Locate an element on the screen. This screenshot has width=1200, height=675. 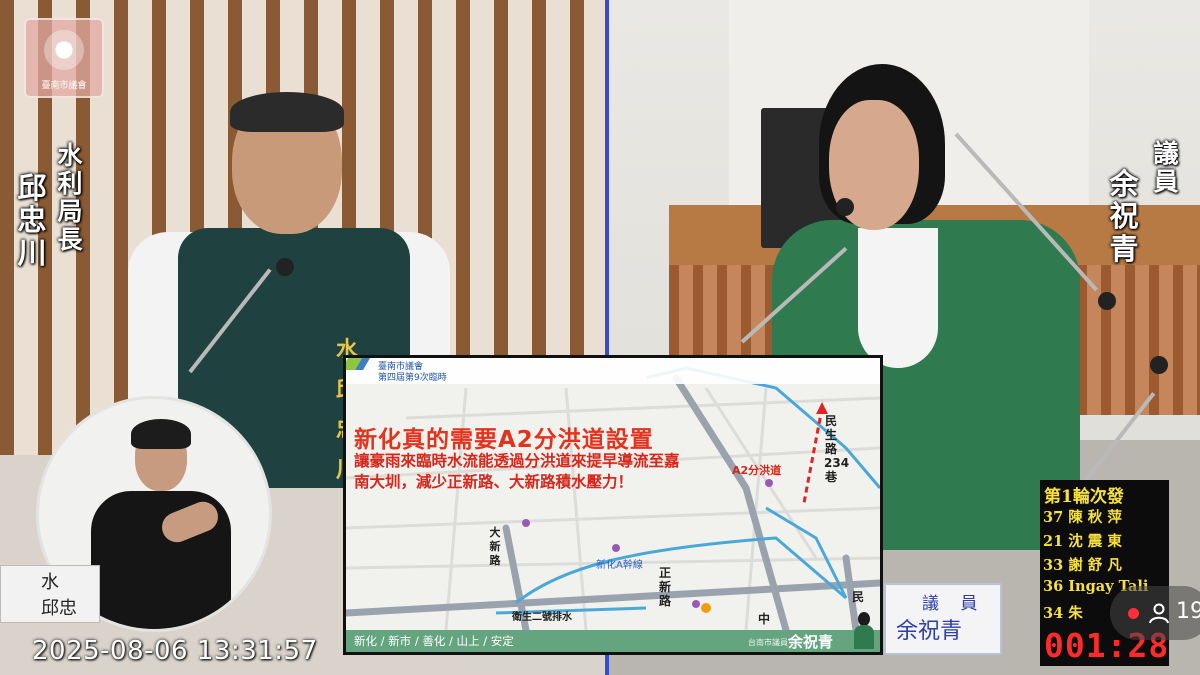
speaker-row: 34 朱 is located at coordinates (1063, 613).